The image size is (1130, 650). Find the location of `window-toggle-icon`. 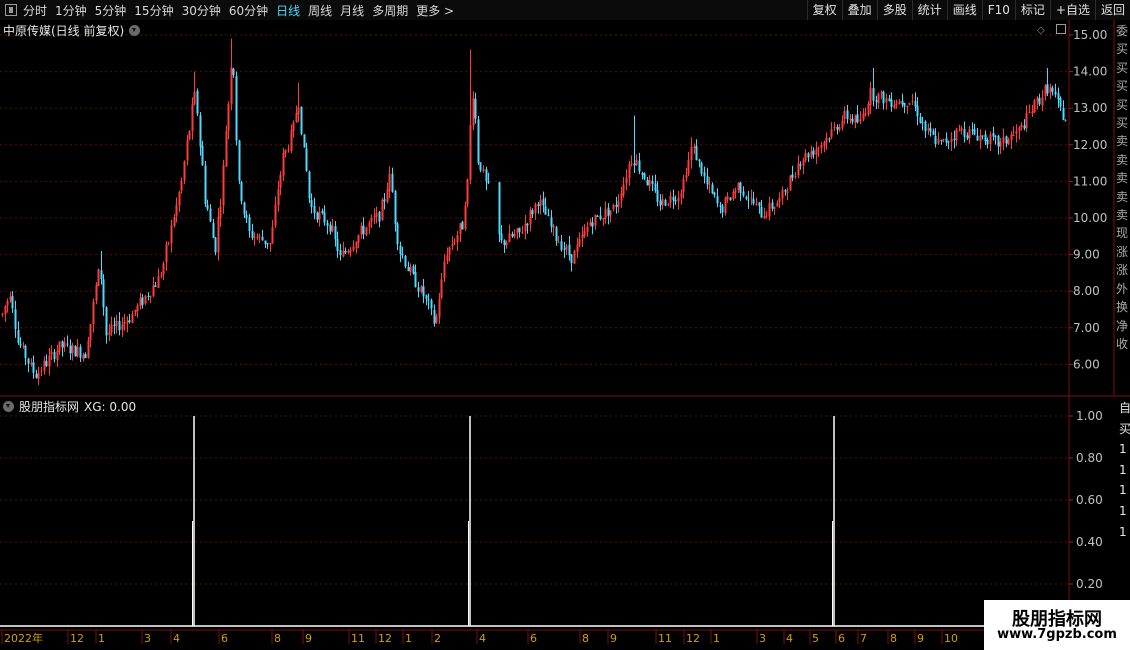

window-toggle-icon is located at coordinates (1061, 29).